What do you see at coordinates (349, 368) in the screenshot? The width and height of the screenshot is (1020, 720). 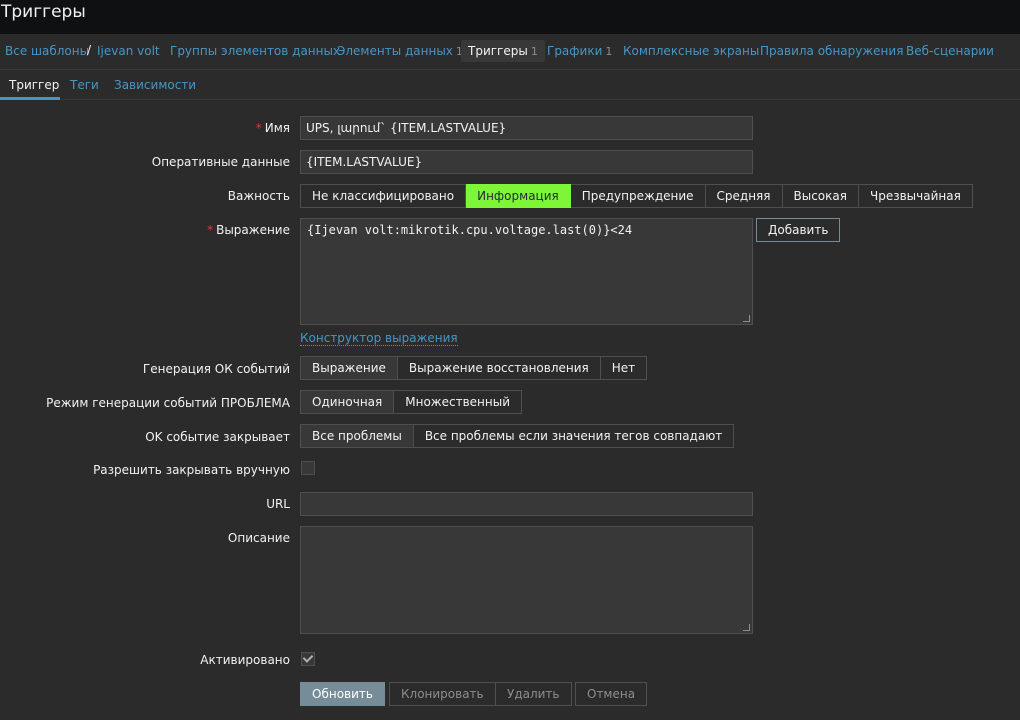 I see `ok-gen-expression: Выражение` at bounding box center [349, 368].